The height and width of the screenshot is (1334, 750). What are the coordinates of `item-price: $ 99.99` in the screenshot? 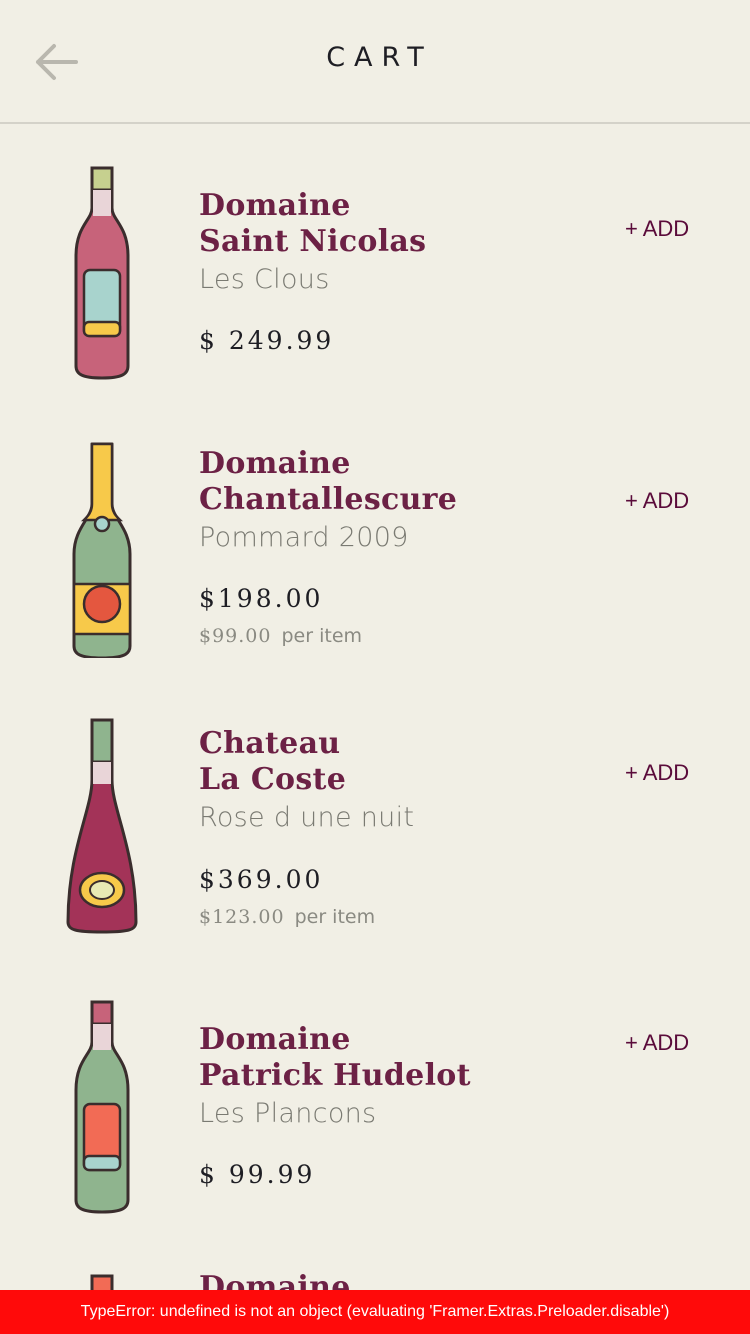 It's located at (257, 1174).